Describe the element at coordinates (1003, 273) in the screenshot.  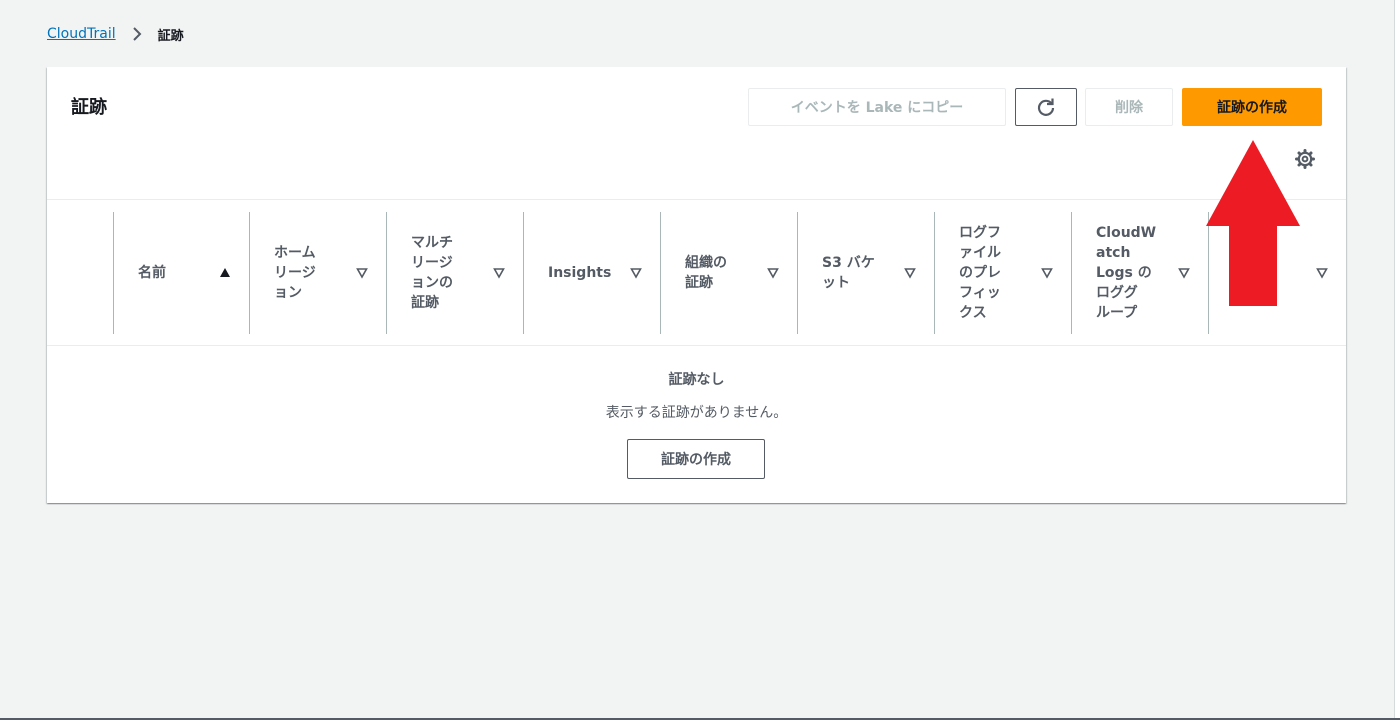
I see `column-header-log-file-prefix: ログフ ァイル のプレ フィッ クス` at that location.